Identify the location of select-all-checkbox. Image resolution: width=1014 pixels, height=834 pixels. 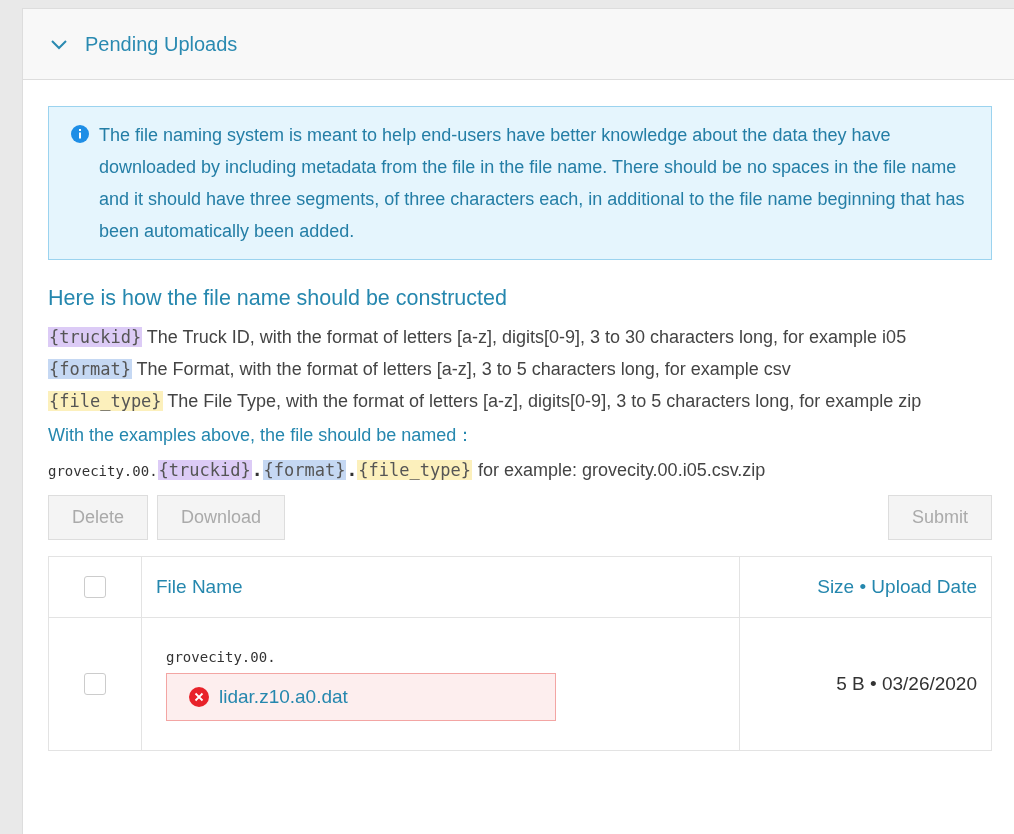
(95, 587).